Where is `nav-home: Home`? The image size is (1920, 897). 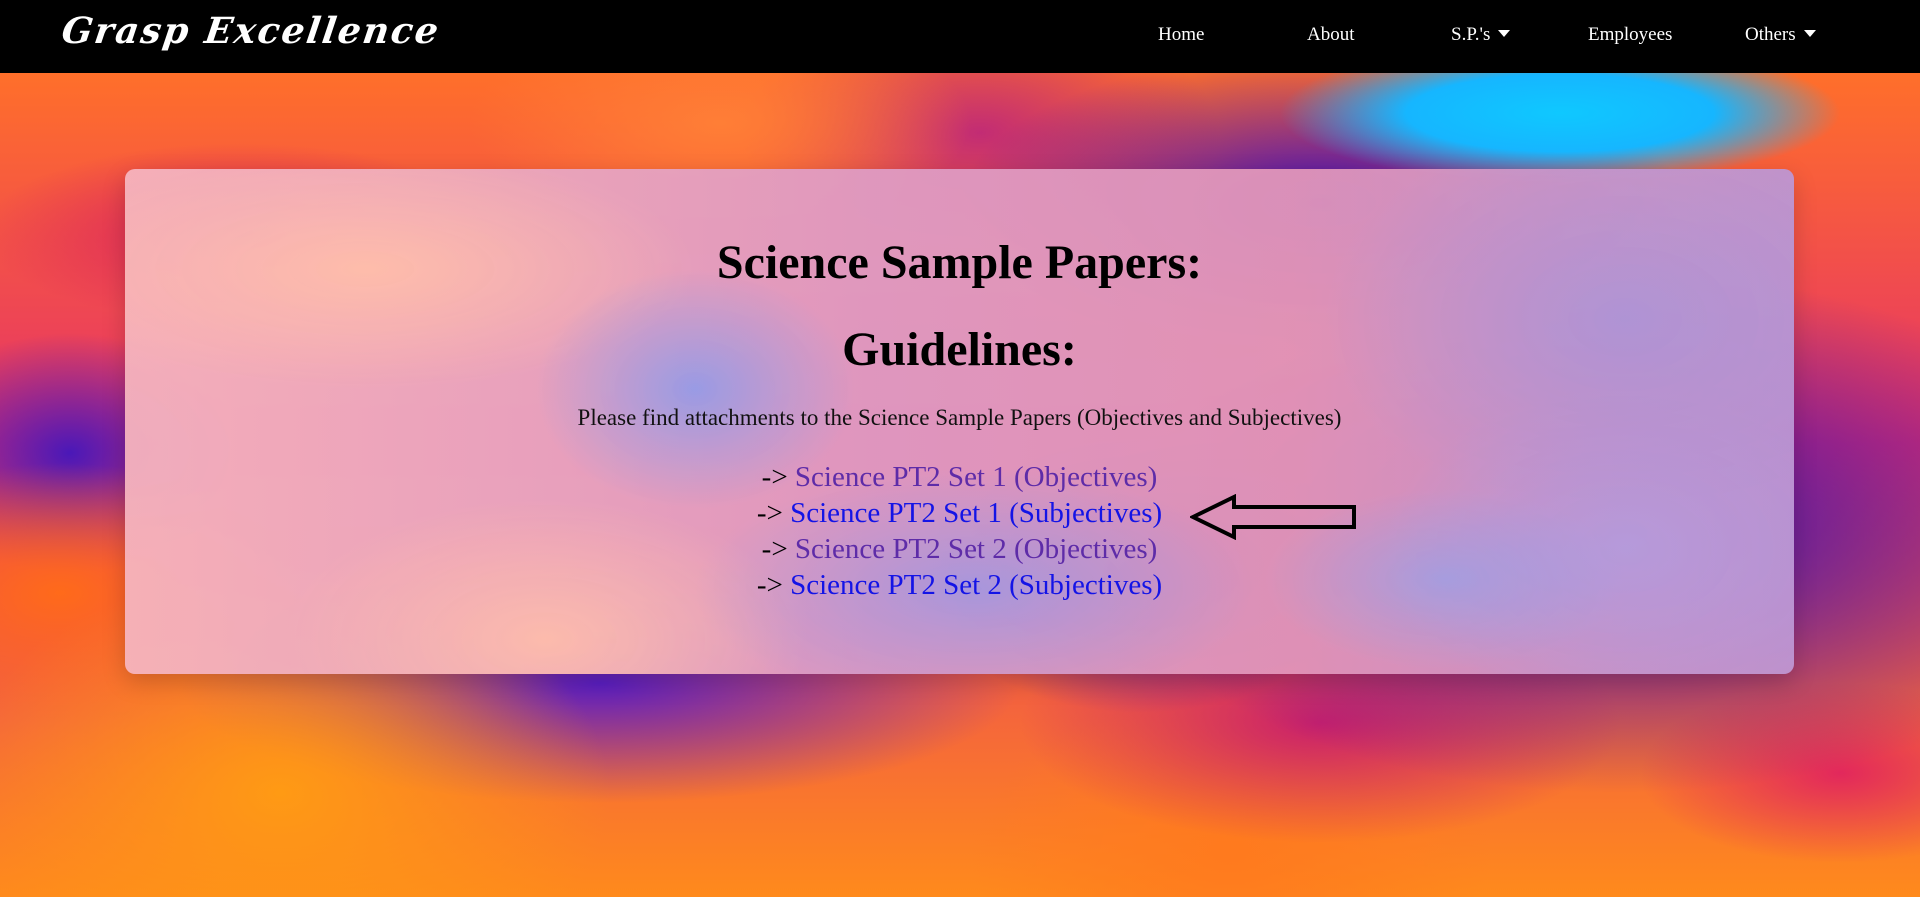 nav-home: Home is located at coordinates (1181, 35).